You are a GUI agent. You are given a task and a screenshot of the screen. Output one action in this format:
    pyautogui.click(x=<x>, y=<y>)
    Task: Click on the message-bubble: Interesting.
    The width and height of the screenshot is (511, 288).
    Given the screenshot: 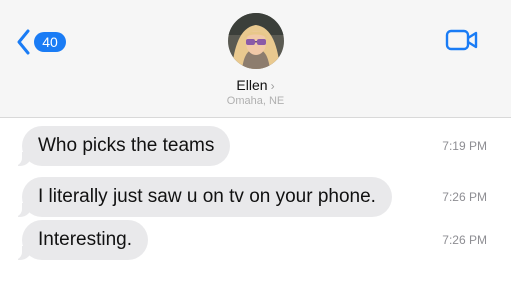 What is the action you would take?
    pyautogui.click(x=80, y=240)
    